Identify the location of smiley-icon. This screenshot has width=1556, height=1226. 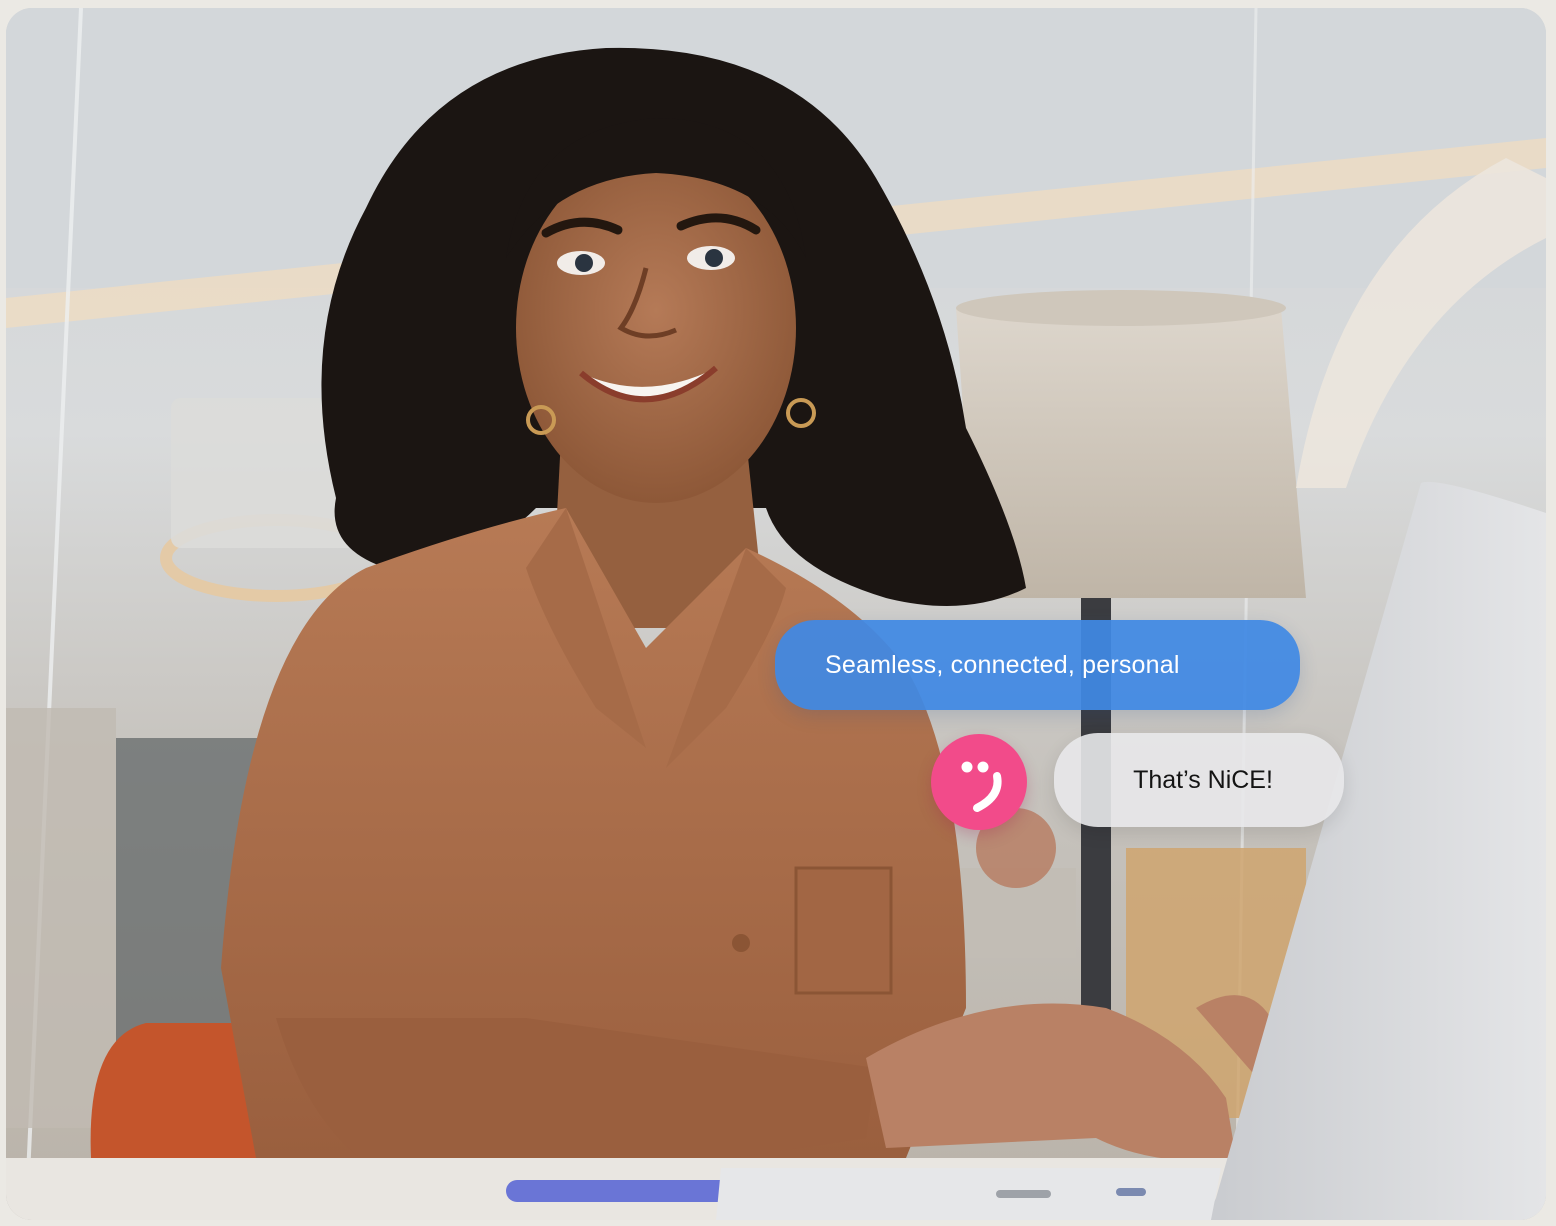
(979, 782).